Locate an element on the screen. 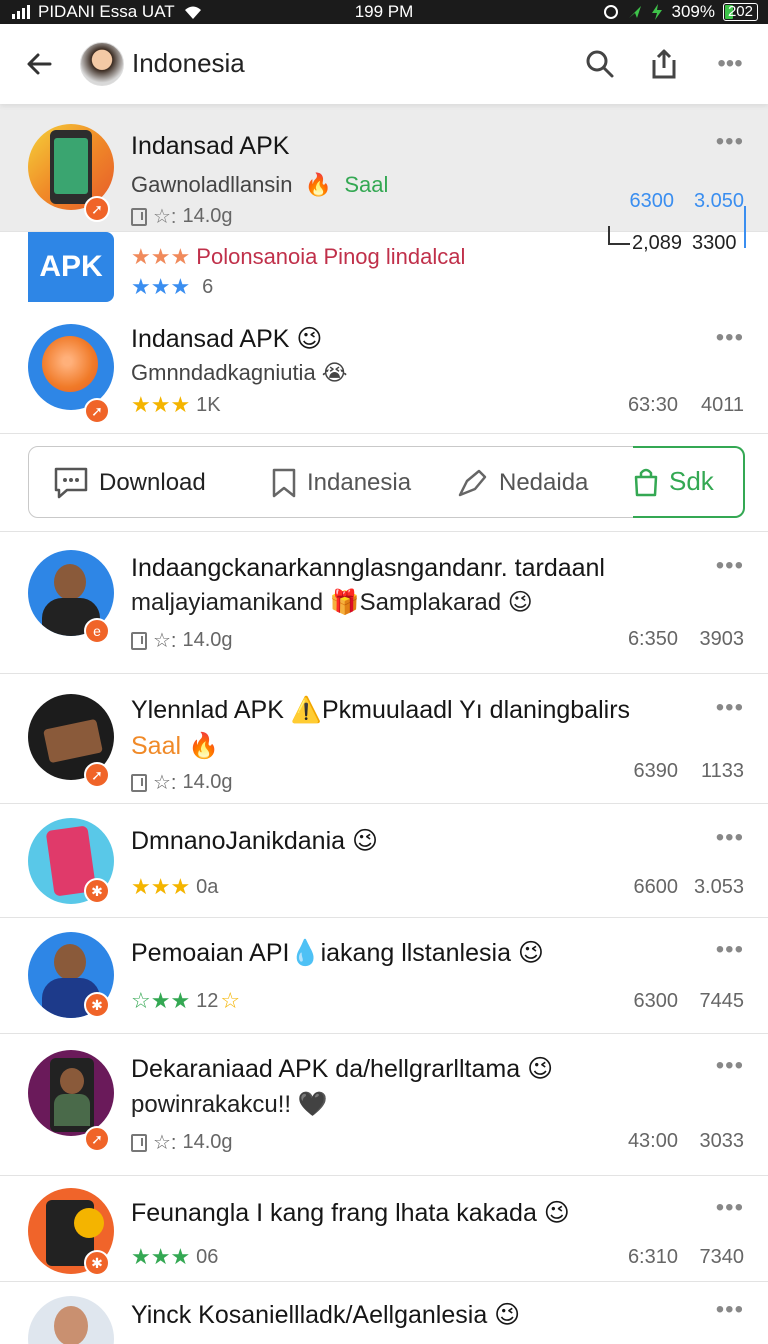  rating: ★★★ 6 is located at coordinates (172, 286).